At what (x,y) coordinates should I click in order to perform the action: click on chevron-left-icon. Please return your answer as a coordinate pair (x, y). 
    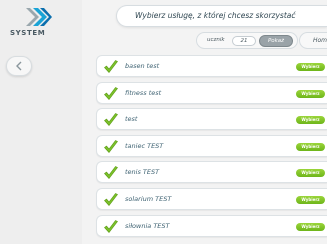
    Looking at the image, I should click on (19, 66).